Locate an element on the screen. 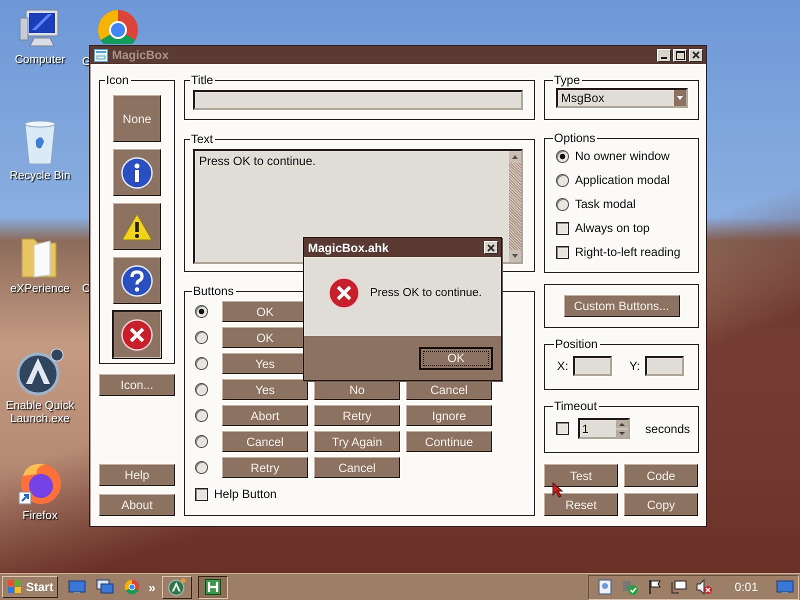  sample-button: Ignore is located at coordinates (449, 415).